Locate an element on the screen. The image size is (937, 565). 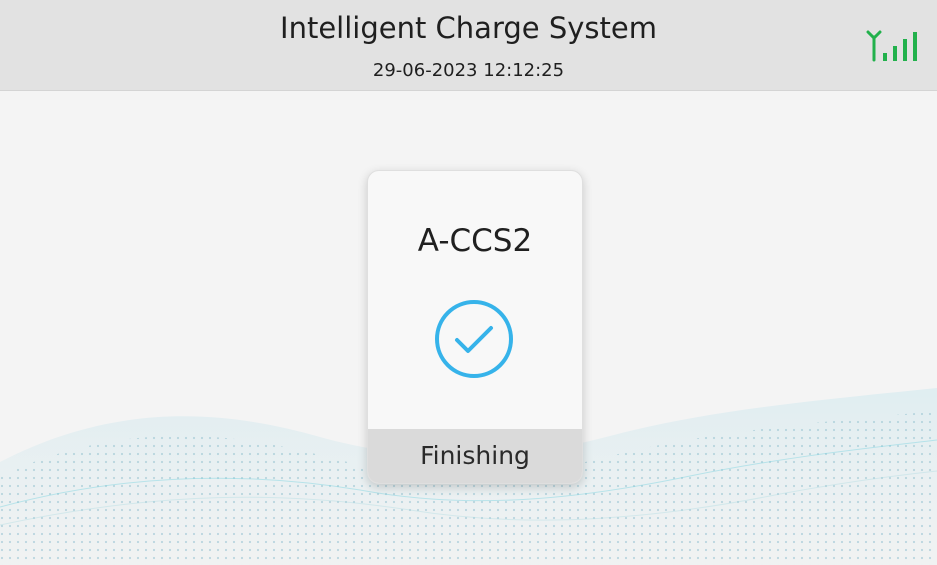
check-circle-icon is located at coordinates (474, 339).